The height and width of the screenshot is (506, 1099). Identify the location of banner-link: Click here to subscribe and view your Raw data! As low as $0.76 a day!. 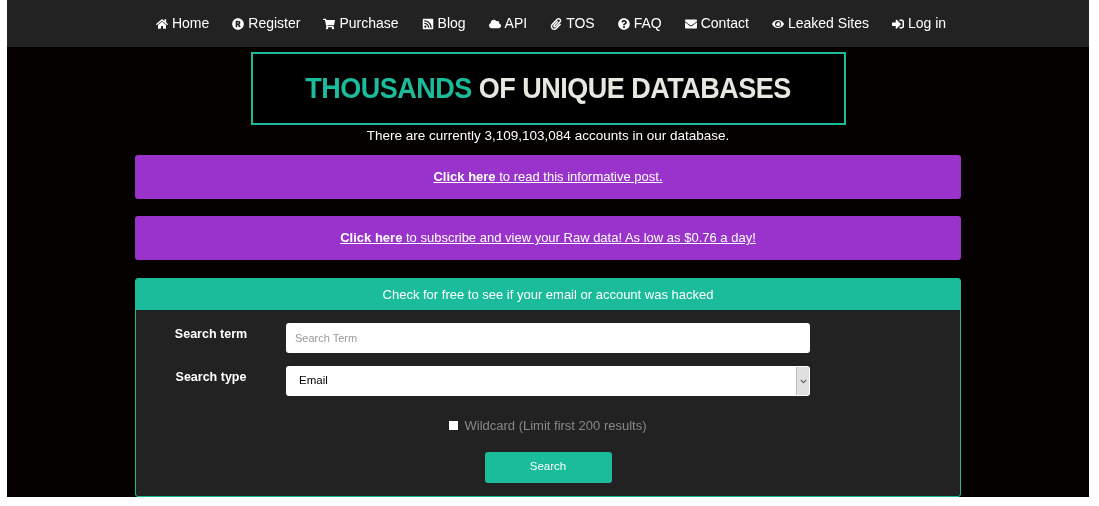
(548, 238).